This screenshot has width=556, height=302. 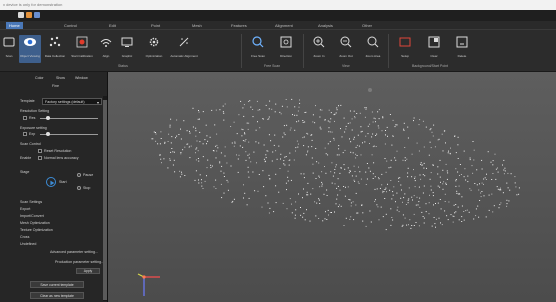 I want to click on menu-home: Home, so click(x=14, y=25).